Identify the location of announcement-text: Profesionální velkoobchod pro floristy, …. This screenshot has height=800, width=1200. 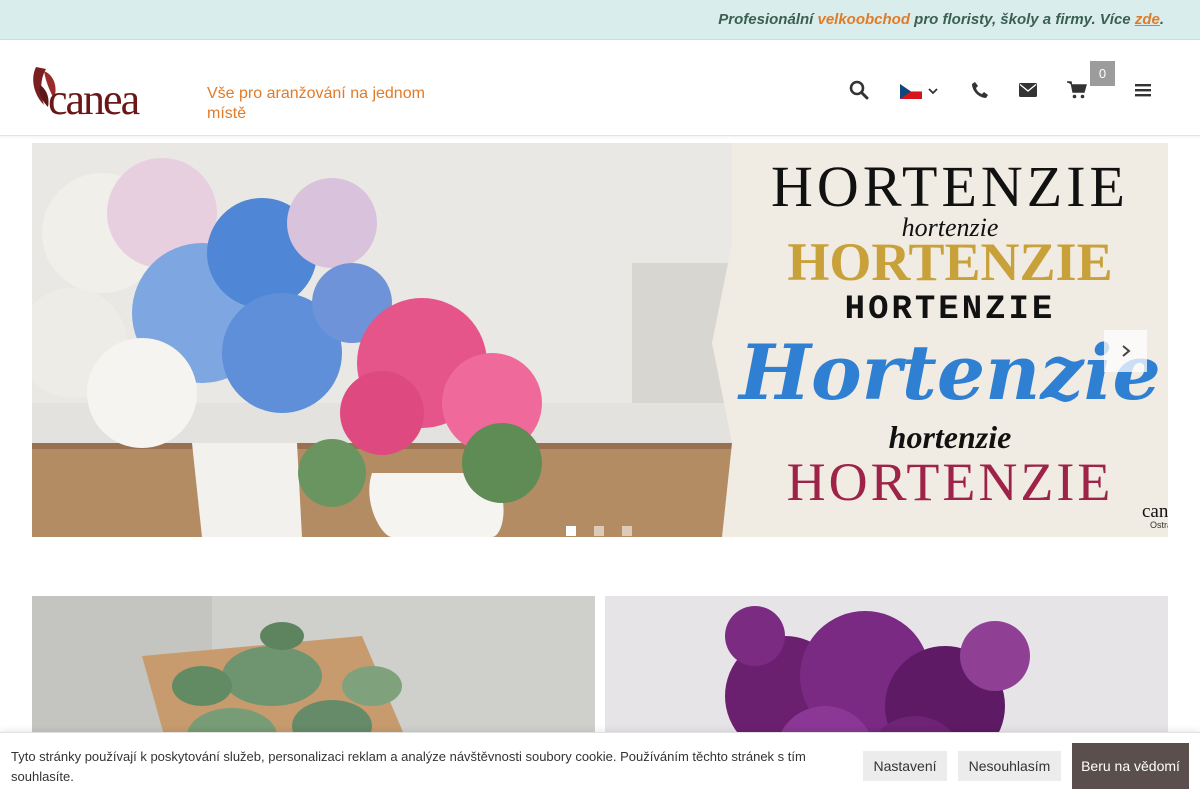
(941, 19).